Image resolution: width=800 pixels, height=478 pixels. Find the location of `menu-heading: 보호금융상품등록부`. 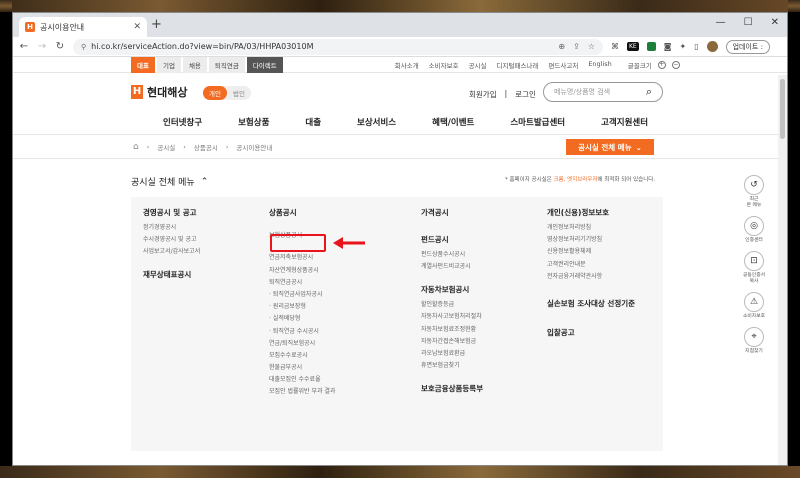

menu-heading: 보호금융상품등록부 is located at coordinates (452, 388).